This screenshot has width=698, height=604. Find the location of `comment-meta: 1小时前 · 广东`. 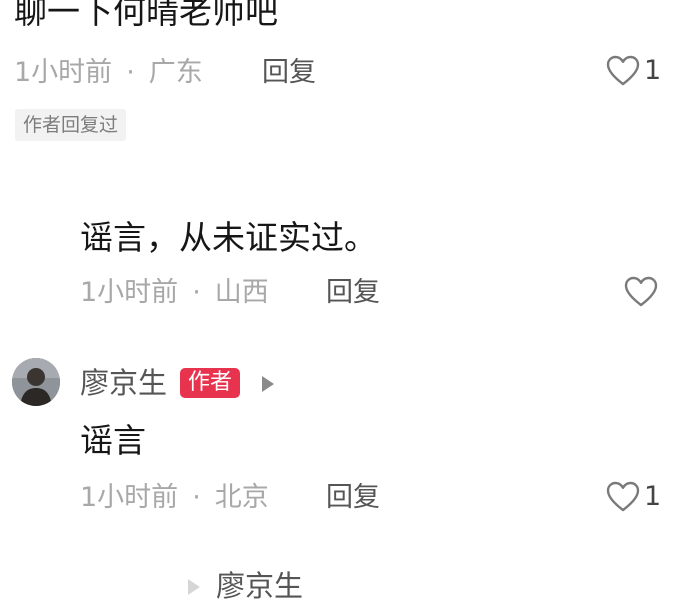

comment-meta: 1小时前 · 广东 is located at coordinates (108, 73).